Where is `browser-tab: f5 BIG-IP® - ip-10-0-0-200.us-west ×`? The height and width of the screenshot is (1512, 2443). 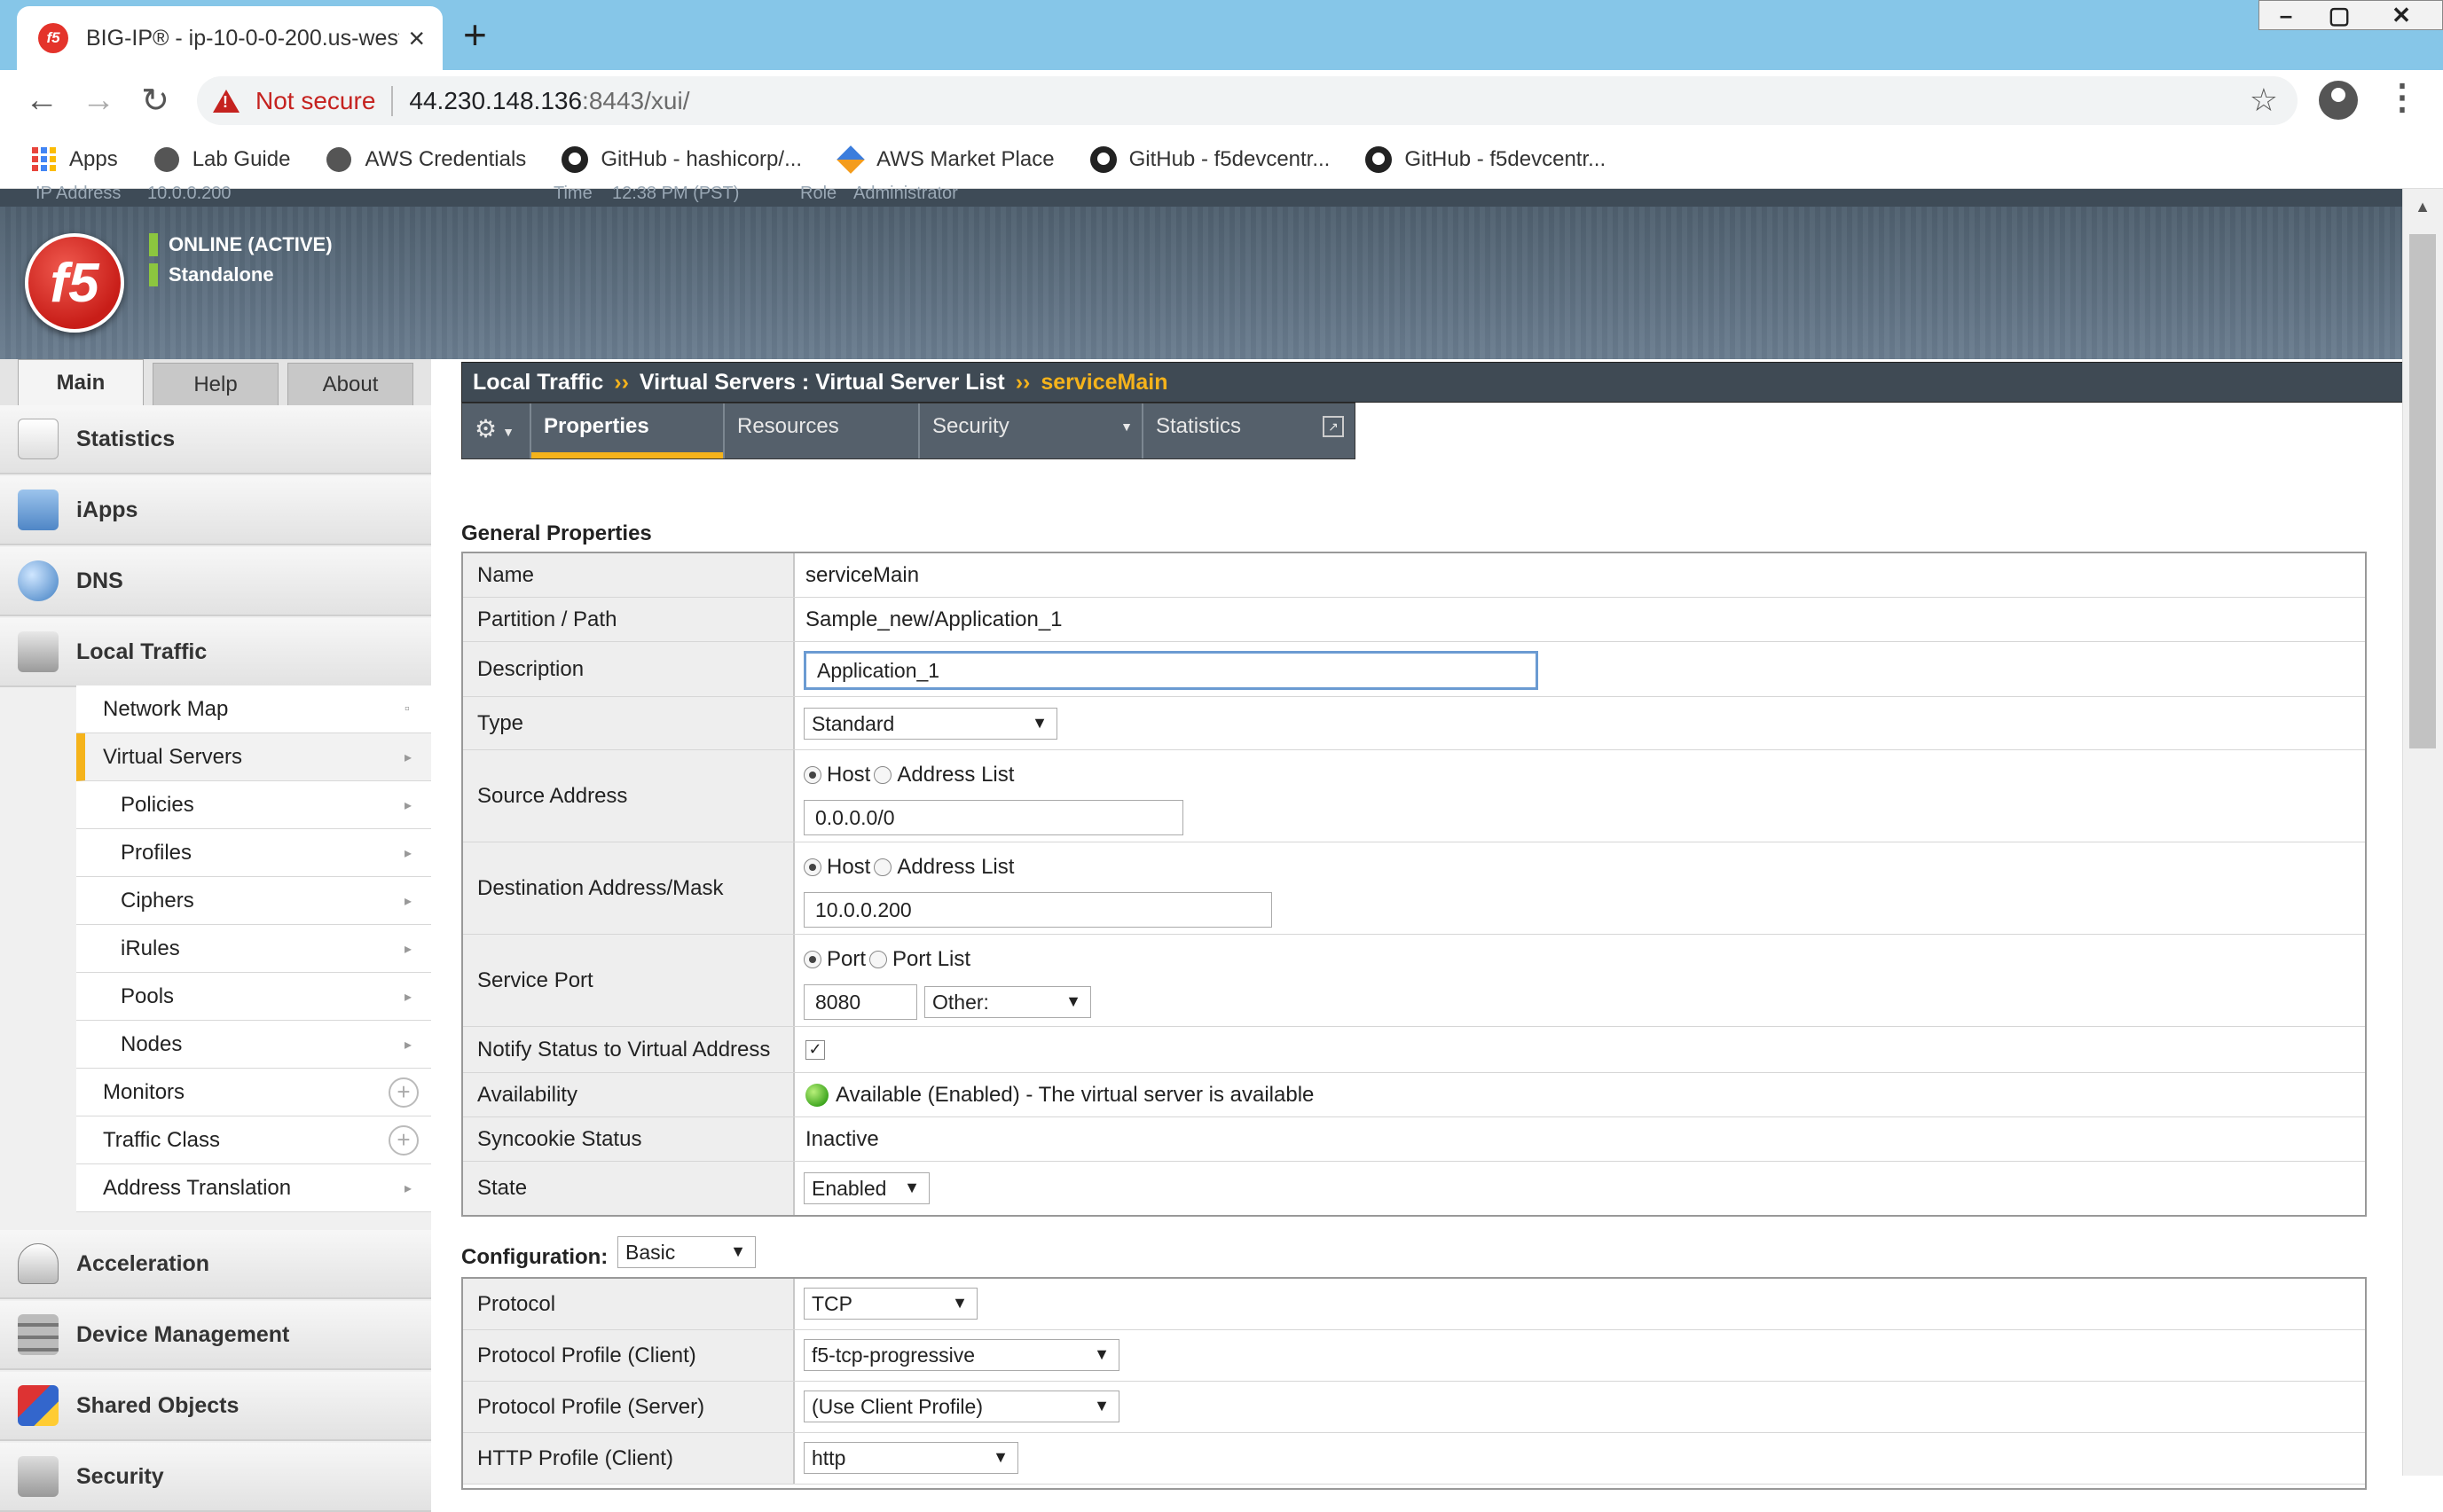 browser-tab: f5 BIG-IP® - ip-10-0-0-200.us-west × is located at coordinates (230, 38).